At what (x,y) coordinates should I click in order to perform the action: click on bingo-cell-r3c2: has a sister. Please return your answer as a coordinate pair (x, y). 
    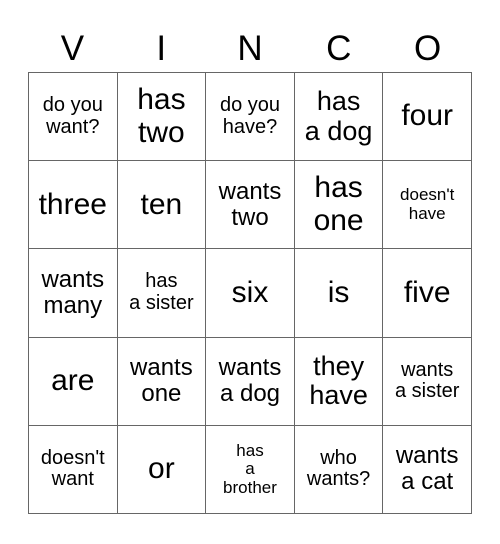
    Looking at the image, I should click on (162, 293).